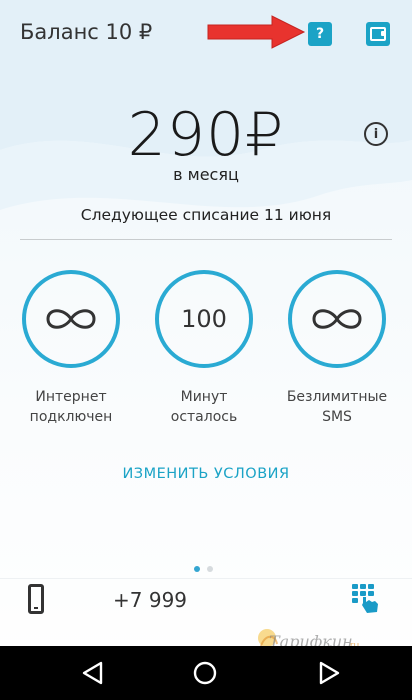 Image resolution: width=412 pixels, height=700 pixels. What do you see at coordinates (197, 569) in the screenshot?
I see `page-dot-active` at bounding box center [197, 569].